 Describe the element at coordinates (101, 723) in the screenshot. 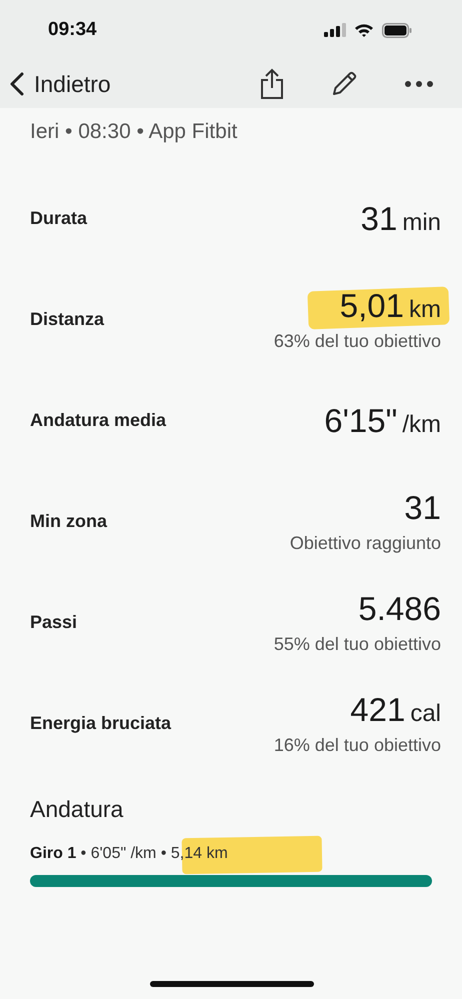

I see `metric-label: Energia bruciata` at that location.